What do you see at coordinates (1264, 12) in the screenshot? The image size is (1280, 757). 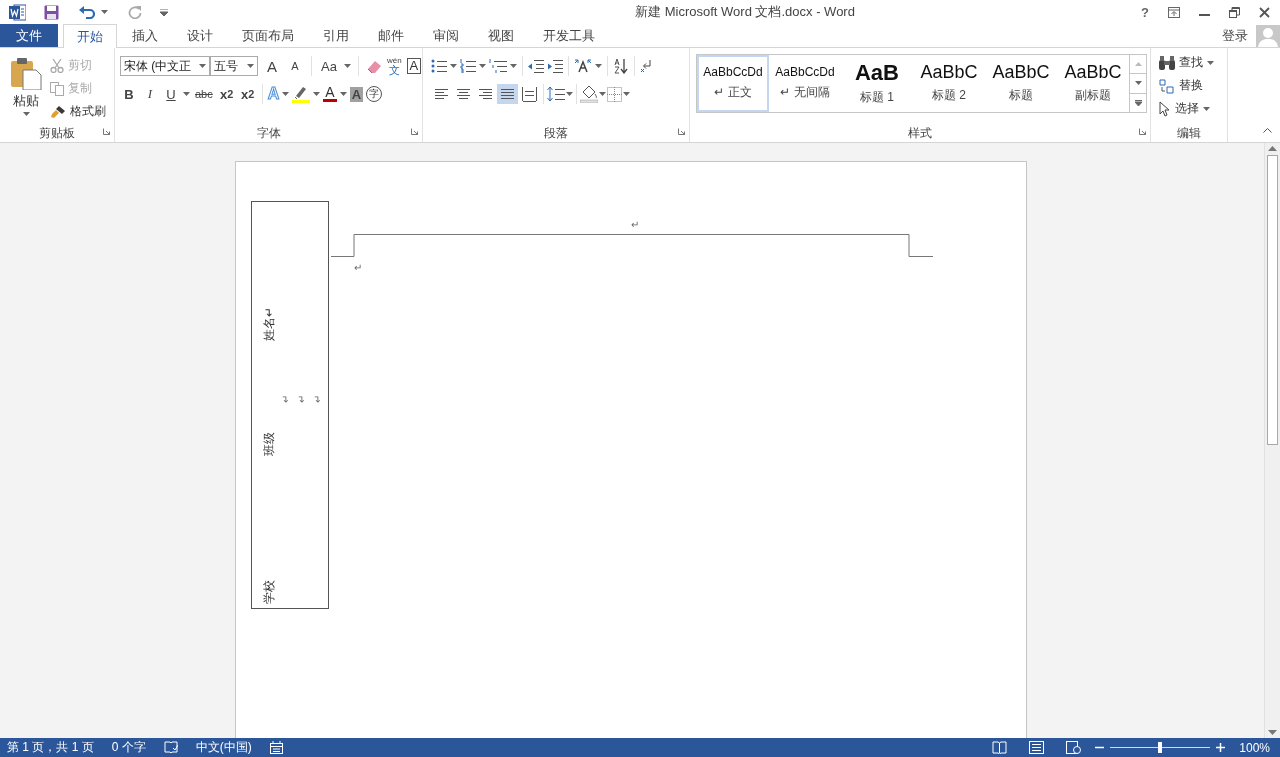 I see `close-icon` at bounding box center [1264, 12].